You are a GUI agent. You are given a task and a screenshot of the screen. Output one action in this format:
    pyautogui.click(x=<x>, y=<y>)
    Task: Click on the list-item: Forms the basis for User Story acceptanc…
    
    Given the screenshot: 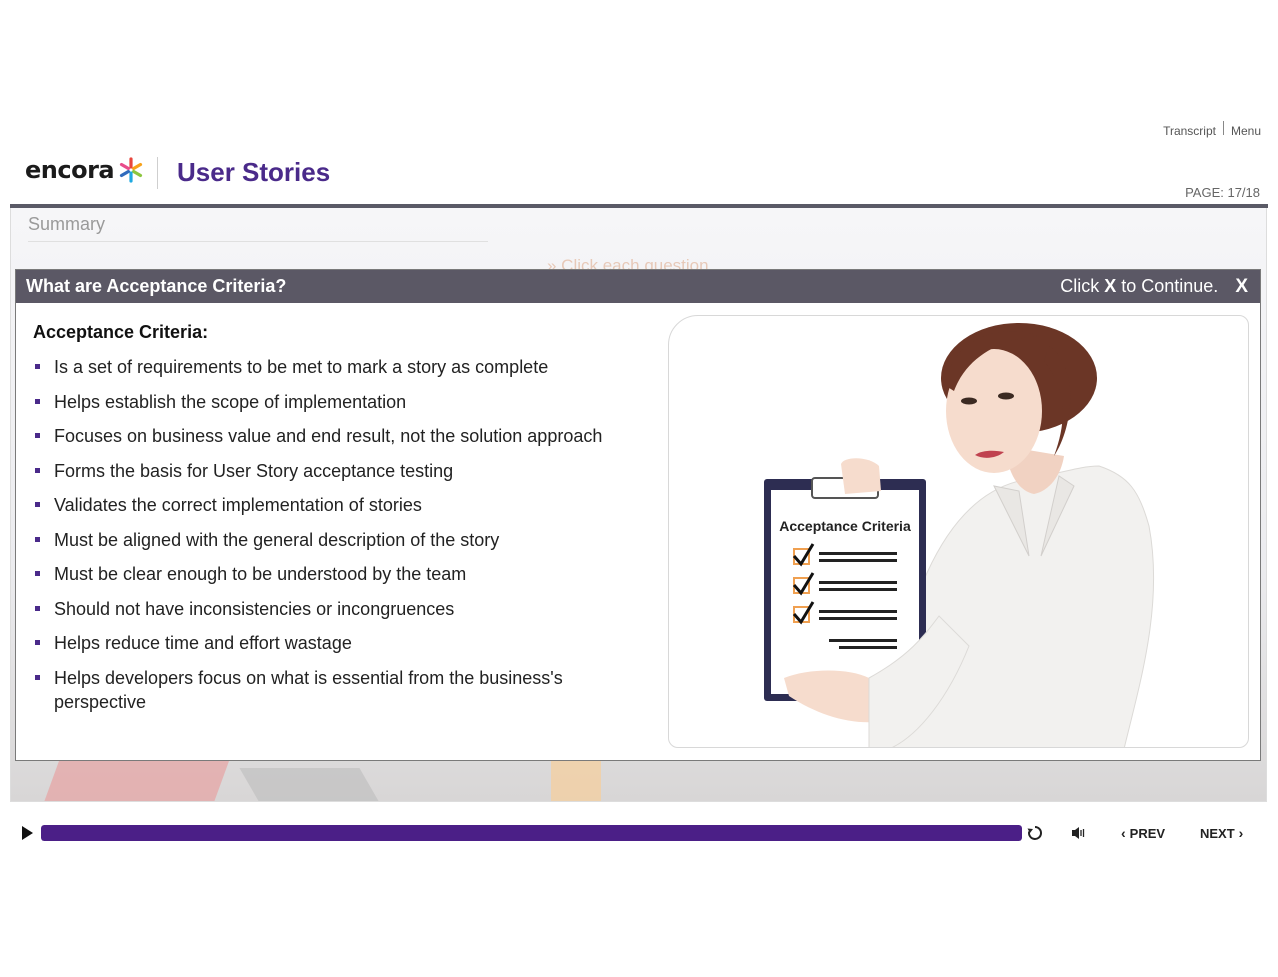 What is the action you would take?
    pyautogui.click(x=343, y=471)
    